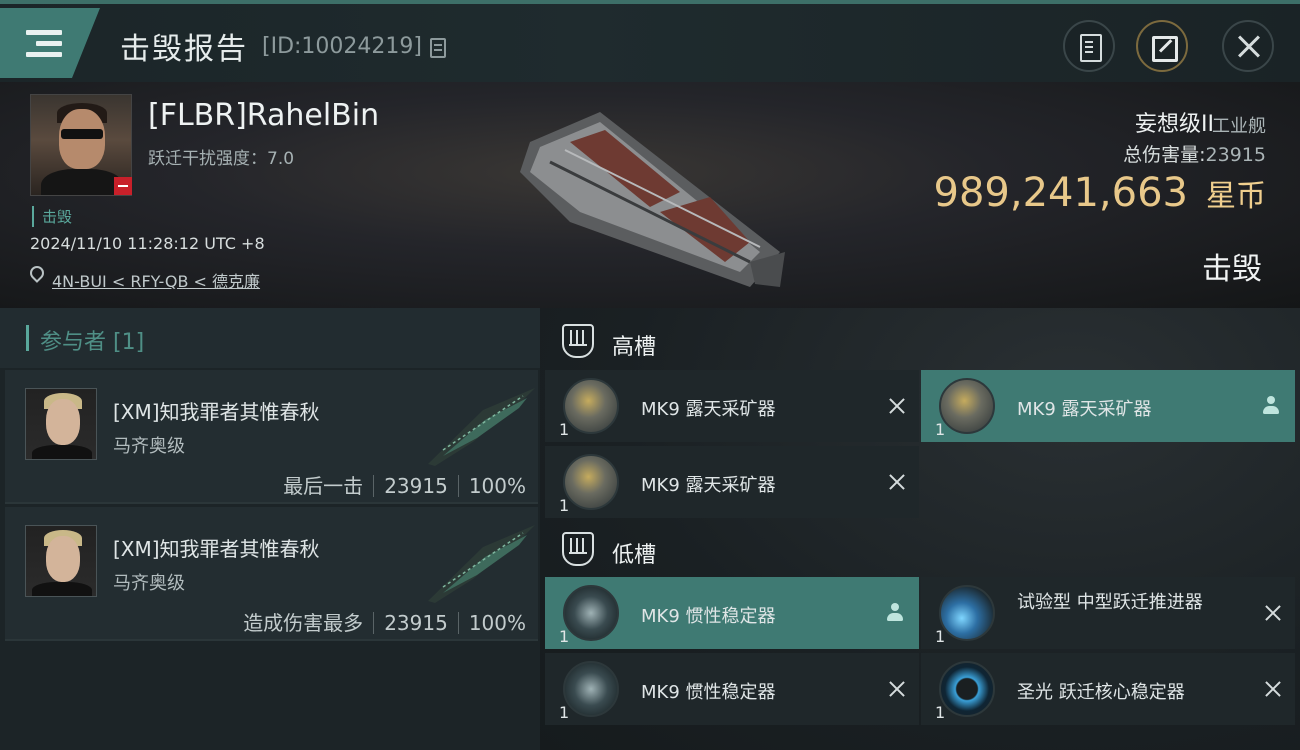 The width and height of the screenshot is (1300, 750). Describe the element at coordinates (920, 549) in the screenshot. I see `low-slot-header: 低槽` at that location.